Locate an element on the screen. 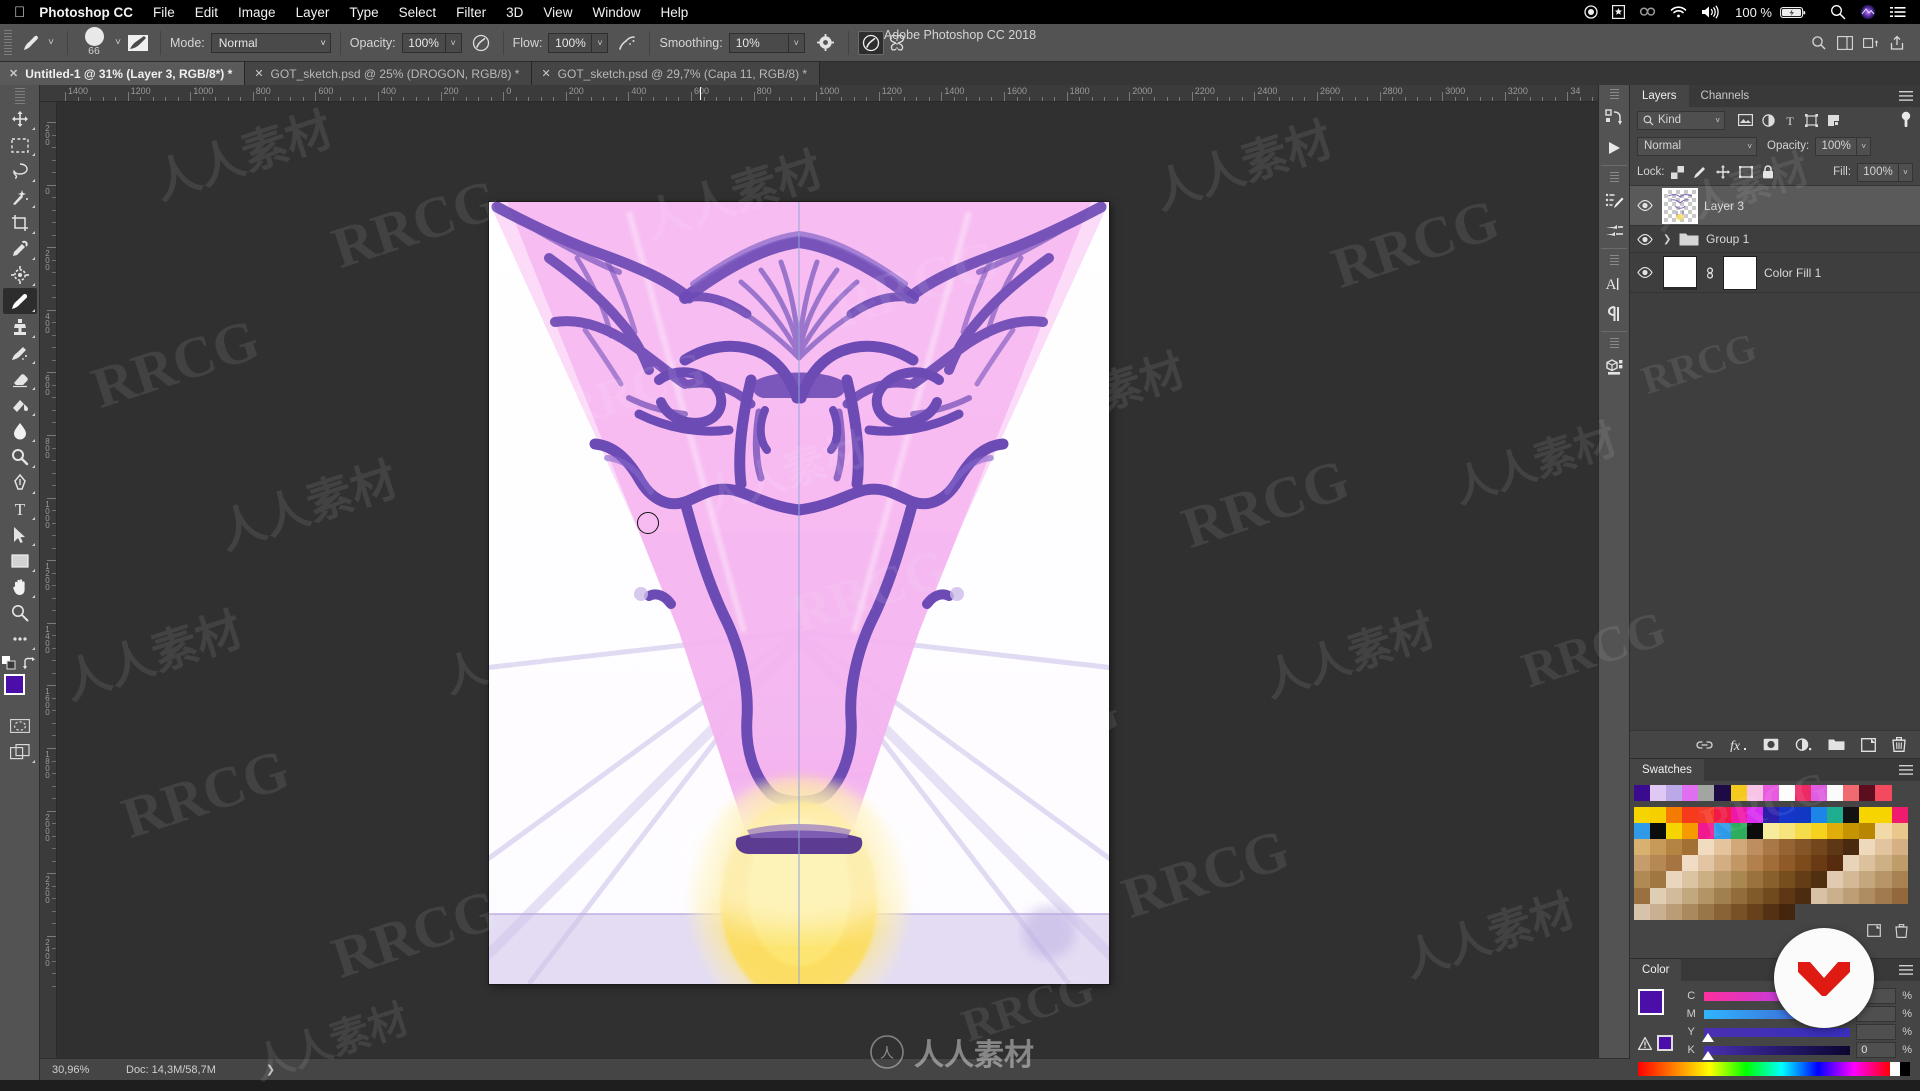  layer-thumbnail is located at coordinates (1680, 206).